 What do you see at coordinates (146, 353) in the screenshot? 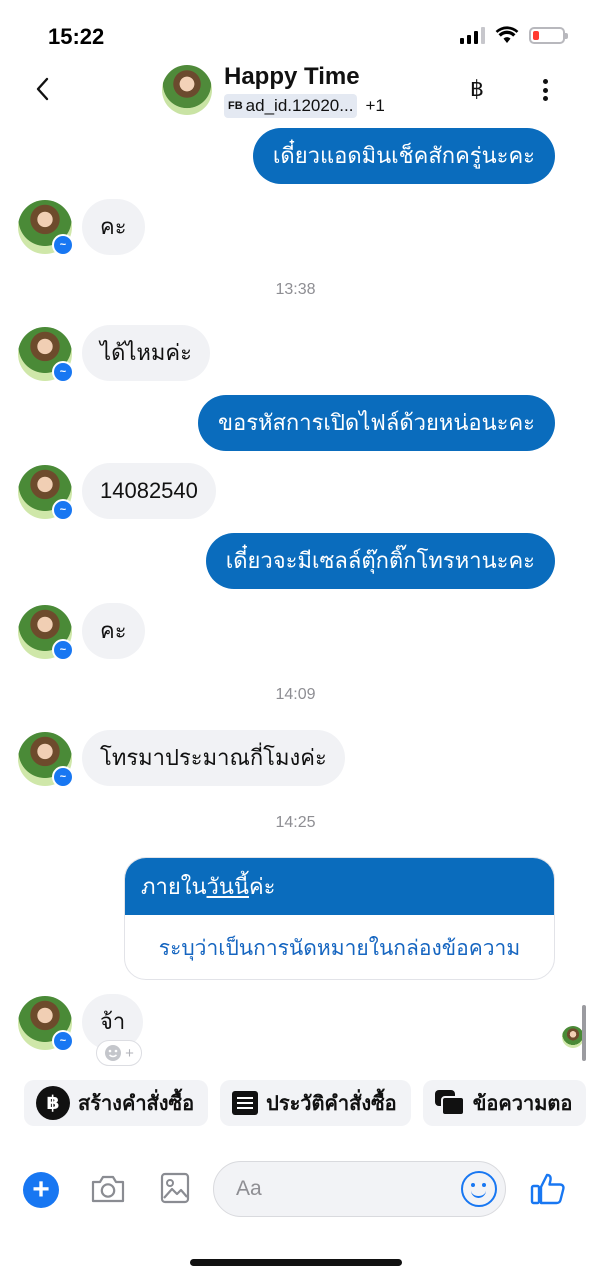
I see `incoming-message: ได้ไหมค่ะ` at bounding box center [146, 353].